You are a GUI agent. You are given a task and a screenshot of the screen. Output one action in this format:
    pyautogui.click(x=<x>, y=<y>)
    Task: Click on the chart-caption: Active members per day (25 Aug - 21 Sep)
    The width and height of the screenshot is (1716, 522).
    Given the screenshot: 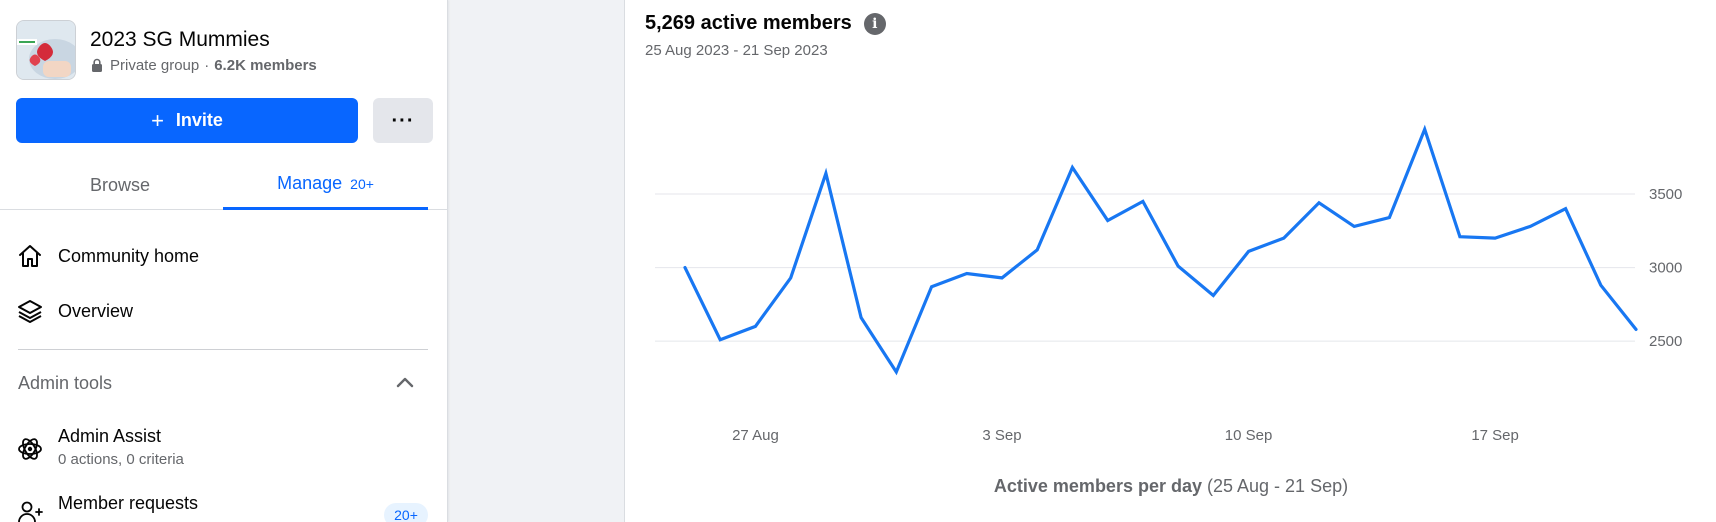 What is the action you would take?
    pyautogui.click(x=1170, y=486)
    